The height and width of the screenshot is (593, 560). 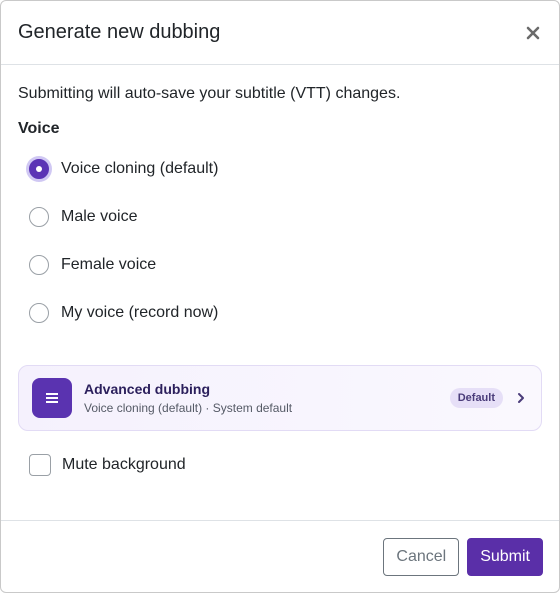 I want to click on advanced-dubbing-subtitle: Voice cloning (default) · System default, so click(x=188, y=408).